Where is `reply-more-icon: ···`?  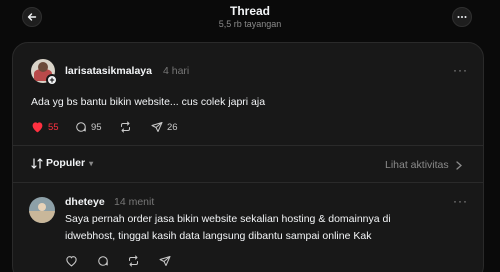
reply-more-icon: ··· is located at coordinates (460, 201).